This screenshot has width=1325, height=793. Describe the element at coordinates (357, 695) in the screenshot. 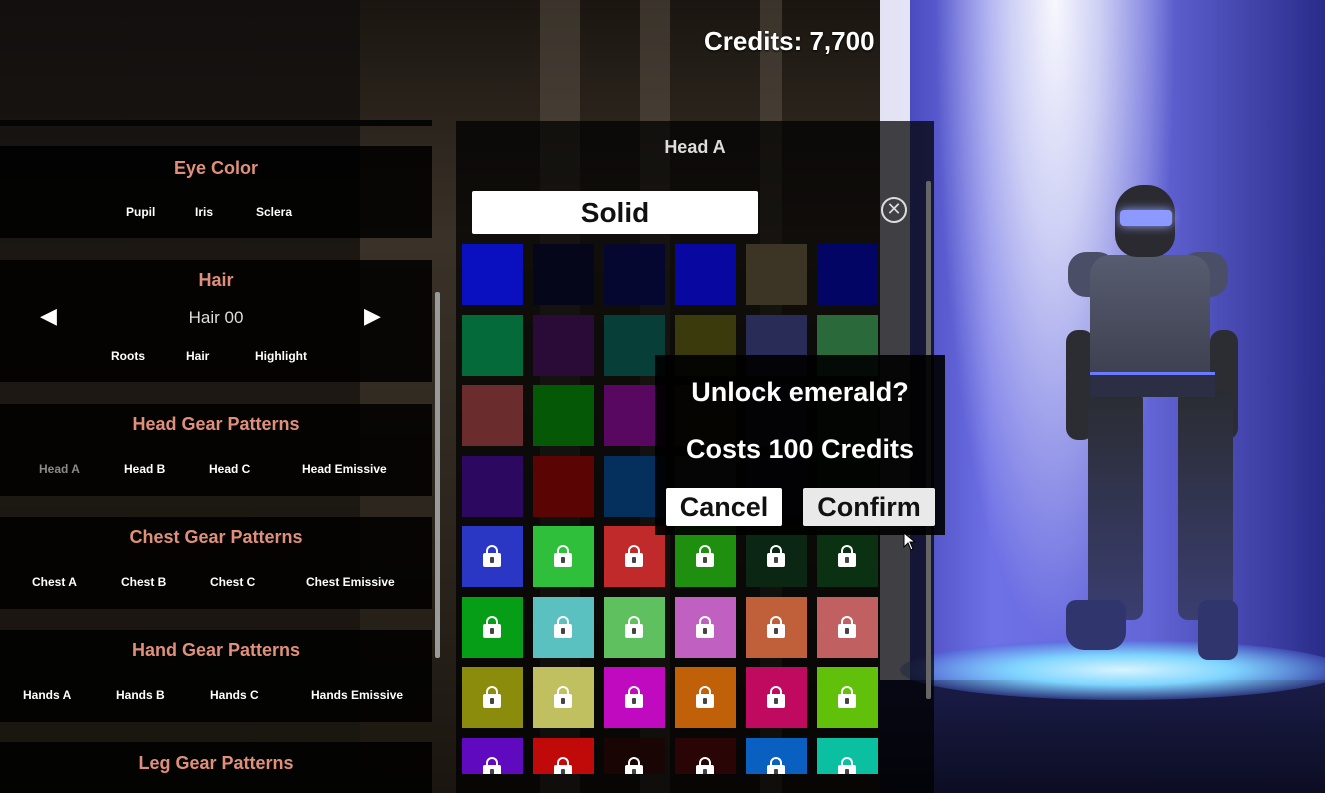

I see `option-hands-emissive: Hands Emissive` at that location.